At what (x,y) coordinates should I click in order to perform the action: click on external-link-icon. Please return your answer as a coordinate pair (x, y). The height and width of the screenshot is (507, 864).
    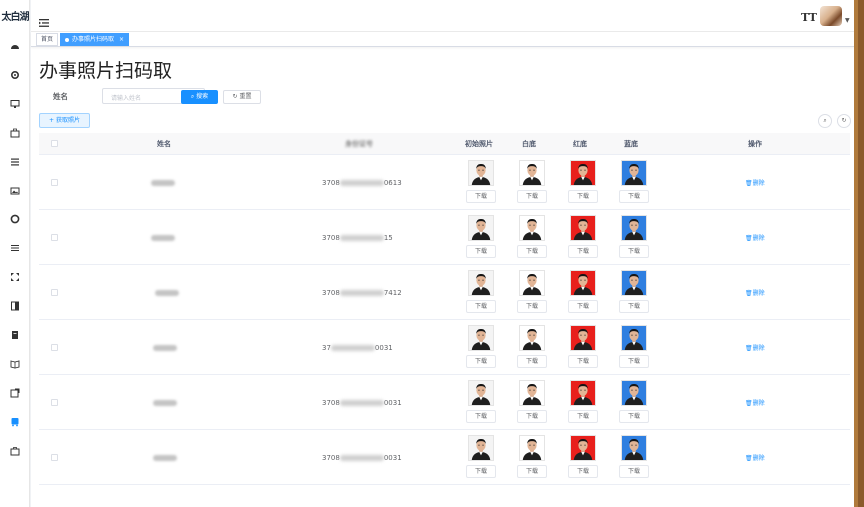
    Looking at the image, I should click on (15, 393).